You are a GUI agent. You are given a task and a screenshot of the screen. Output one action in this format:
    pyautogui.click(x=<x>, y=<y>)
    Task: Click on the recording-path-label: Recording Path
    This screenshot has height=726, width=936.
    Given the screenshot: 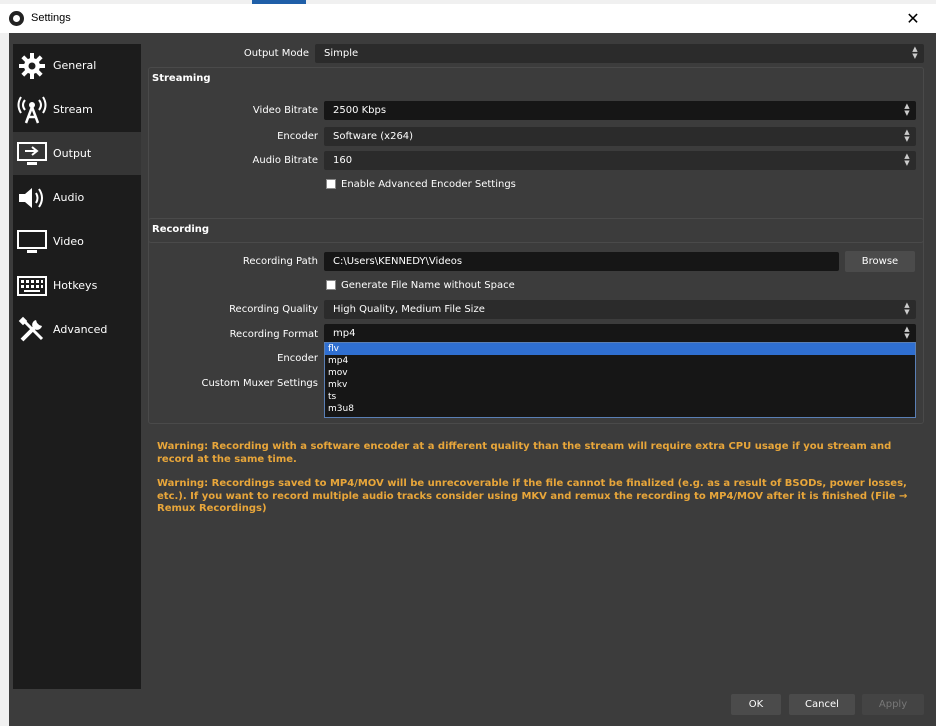 What is the action you would take?
    pyautogui.click(x=280, y=261)
    